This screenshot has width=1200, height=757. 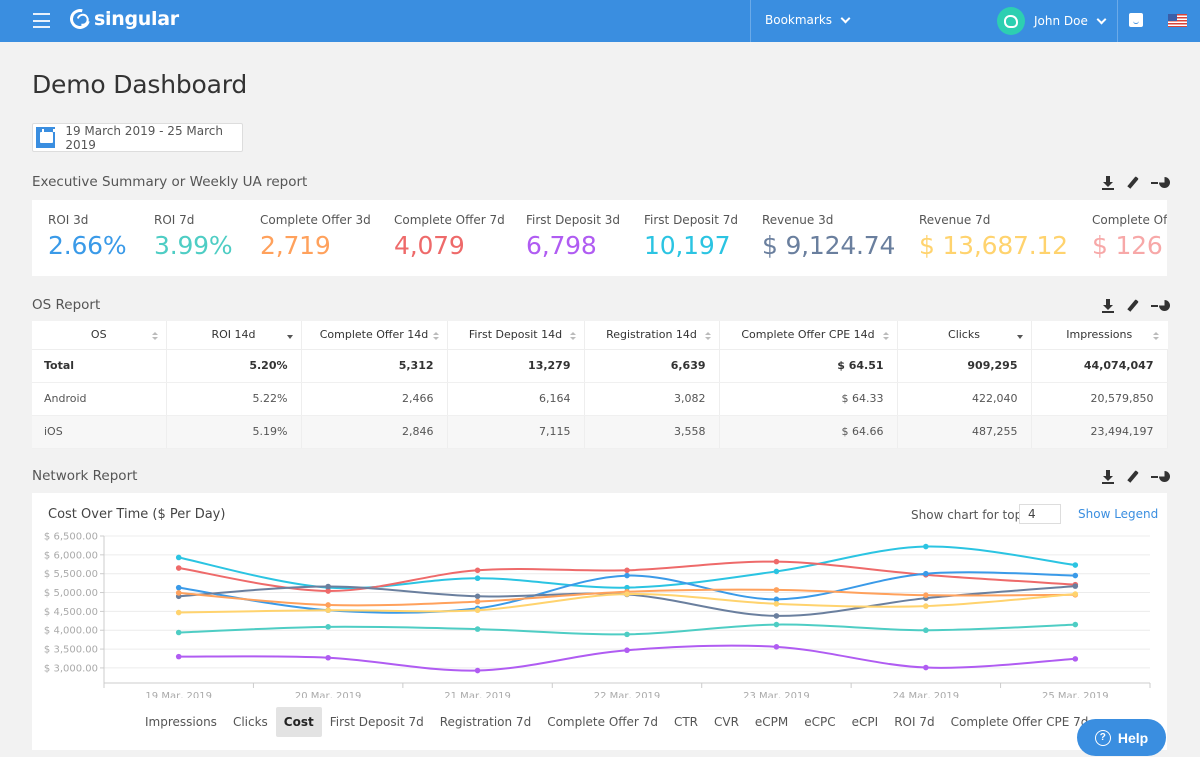 What do you see at coordinates (776, 694) in the screenshot?
I see `x-tick-label: 23 Mar, 2019` at bounding box center [776, 694].